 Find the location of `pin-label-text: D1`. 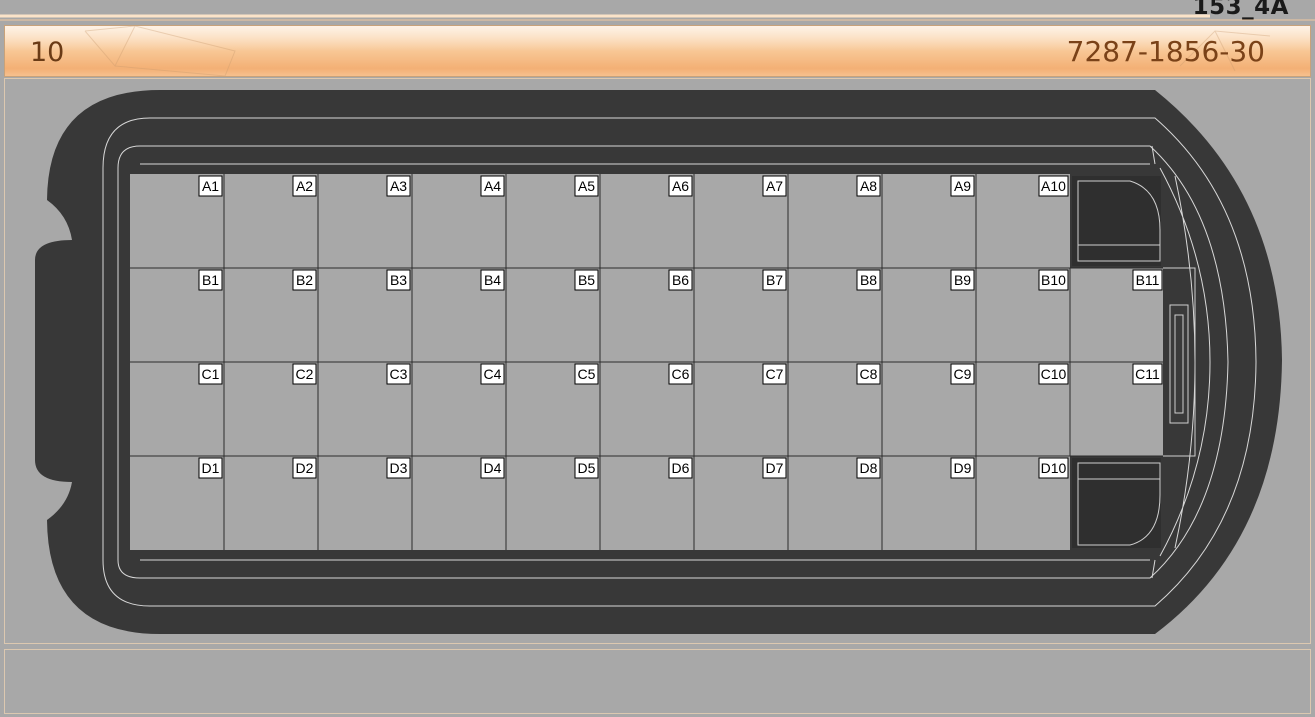

pin-label-text: D1 is located at coordinates (211, 468).